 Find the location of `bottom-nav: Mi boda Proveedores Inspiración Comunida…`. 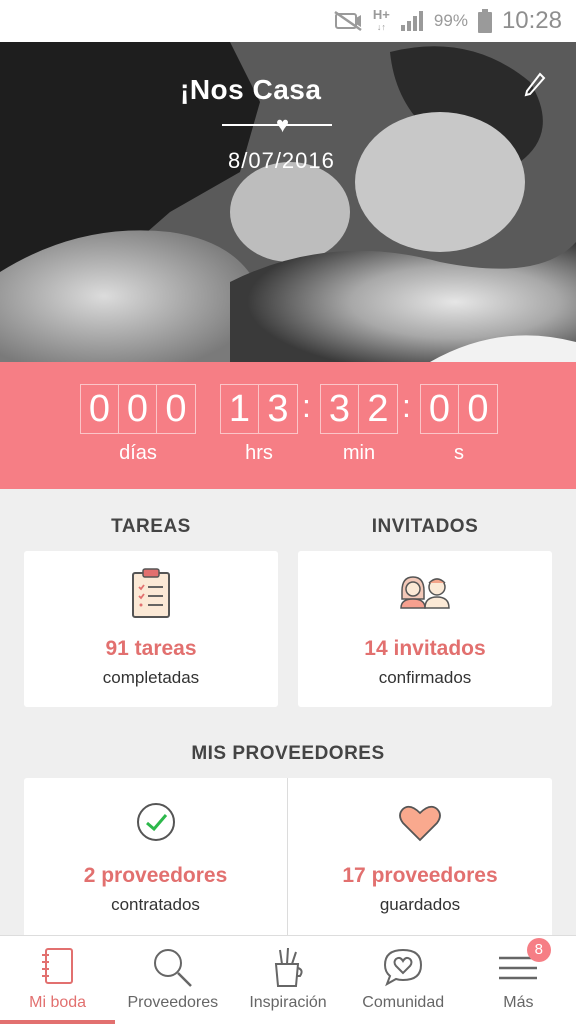

bottom-nav: Mi boda Proveedores Inspiración Comunida… is located at coordinates (288, 979).